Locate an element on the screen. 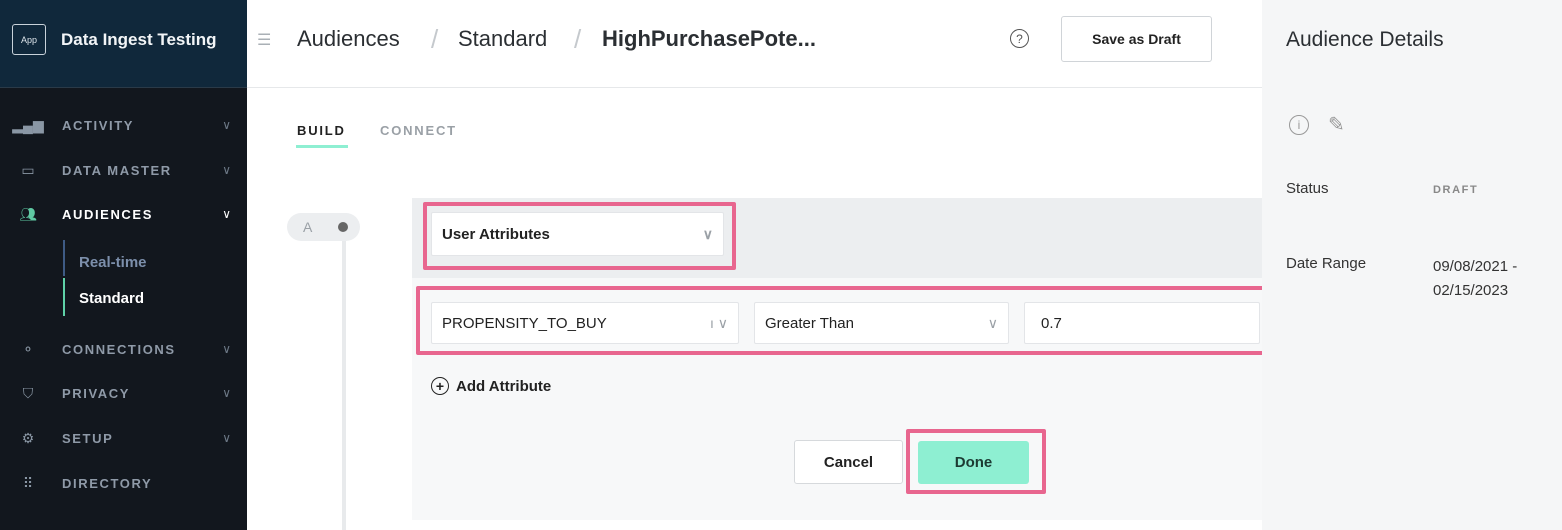  connections-icon: ⚬ is located at coordinates (28, 348).